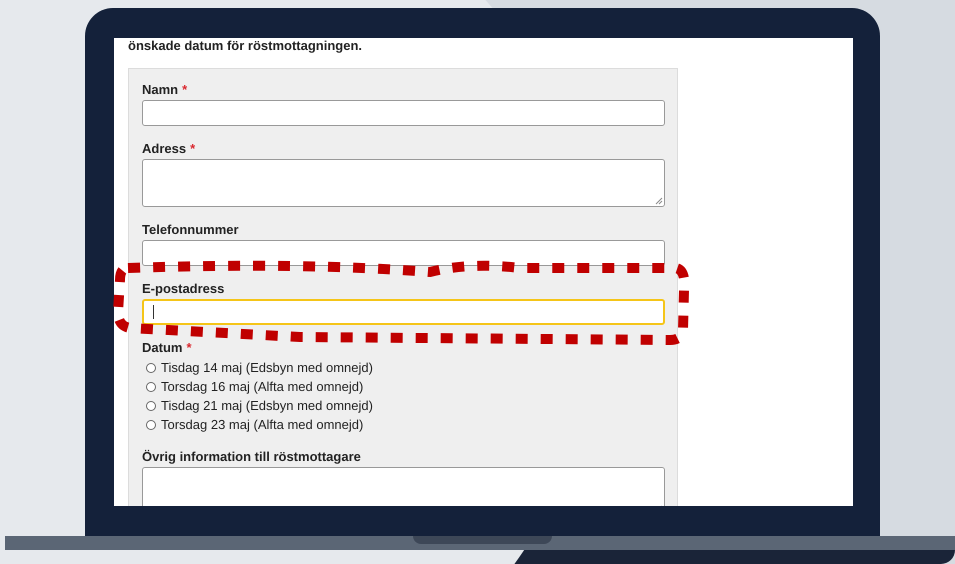 The width and height of the screenshot is (955, 564). I want to click on field-label: Övrig information till röstmottagare, so click(251, 457).